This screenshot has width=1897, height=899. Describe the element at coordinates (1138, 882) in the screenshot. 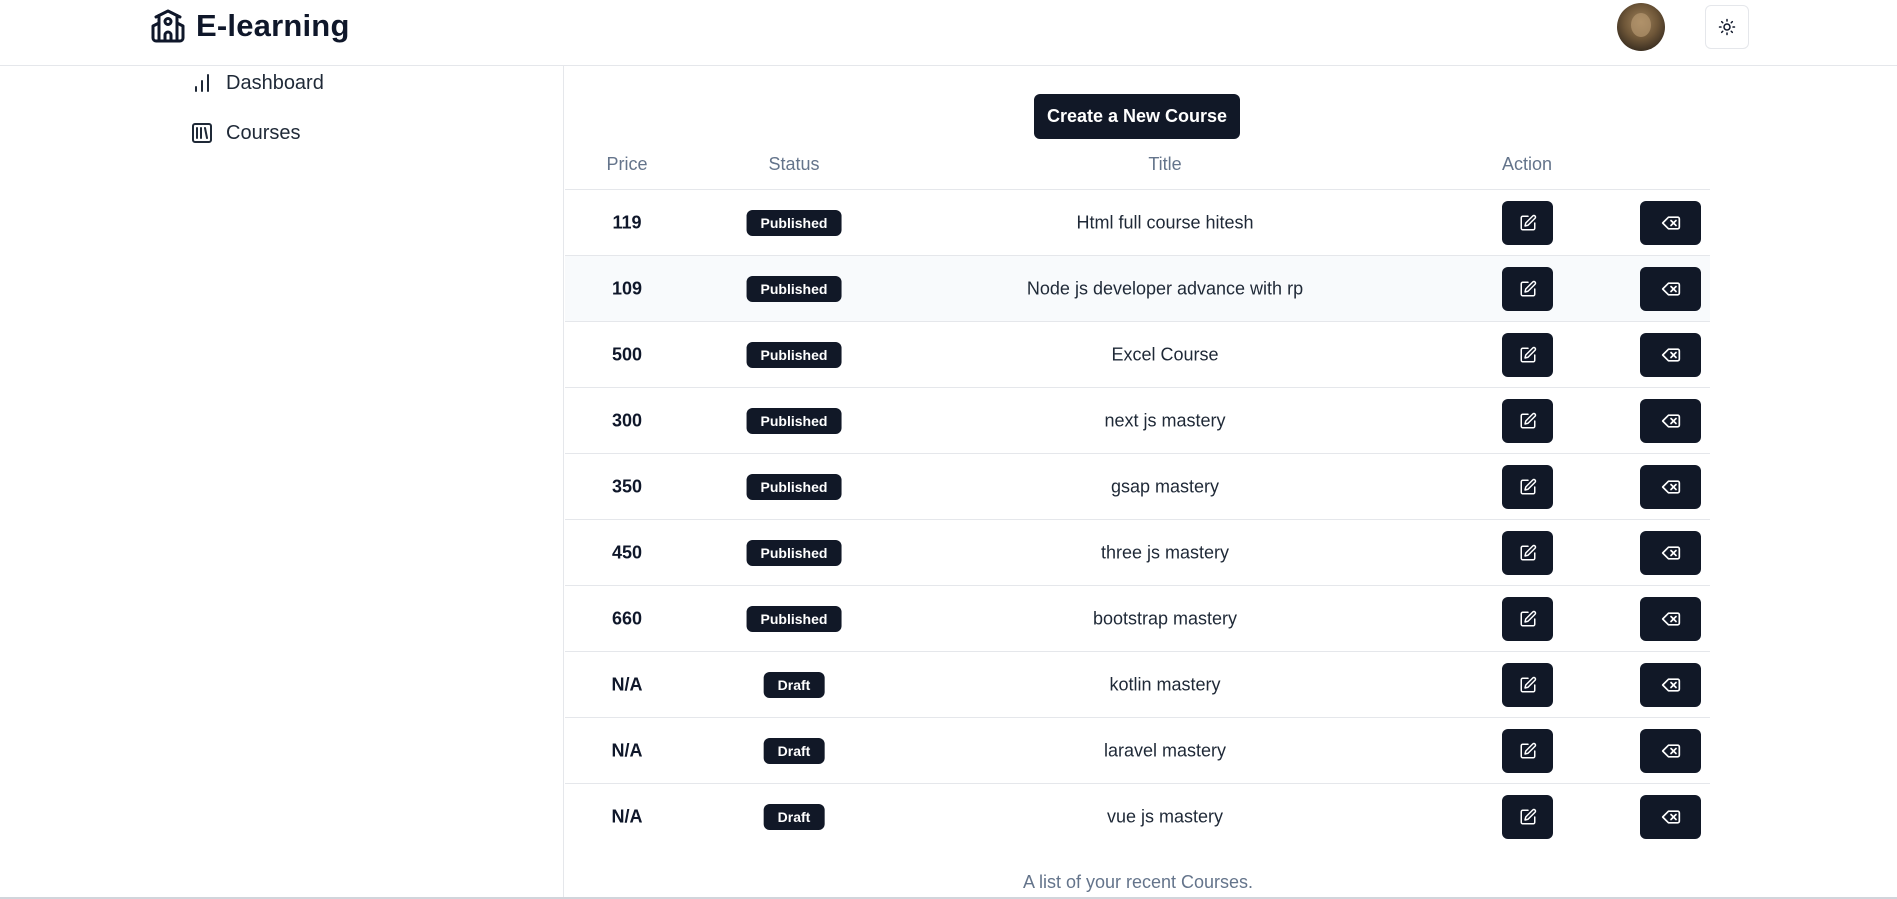

I see `table-caption: A list of your recent Courses.` at that location.